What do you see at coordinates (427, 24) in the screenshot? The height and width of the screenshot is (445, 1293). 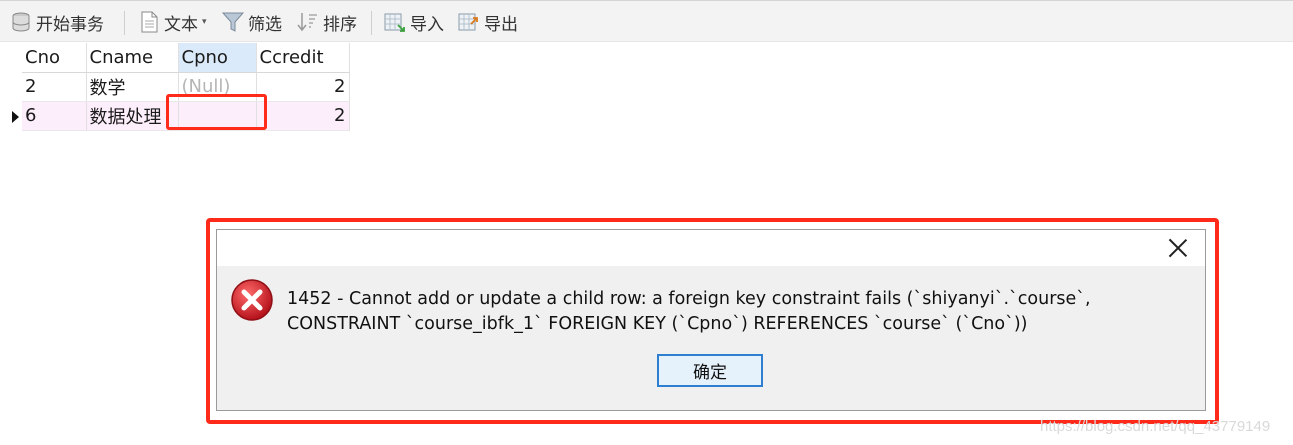 I see `import-label: 导入` at bounding box center [427, 24].